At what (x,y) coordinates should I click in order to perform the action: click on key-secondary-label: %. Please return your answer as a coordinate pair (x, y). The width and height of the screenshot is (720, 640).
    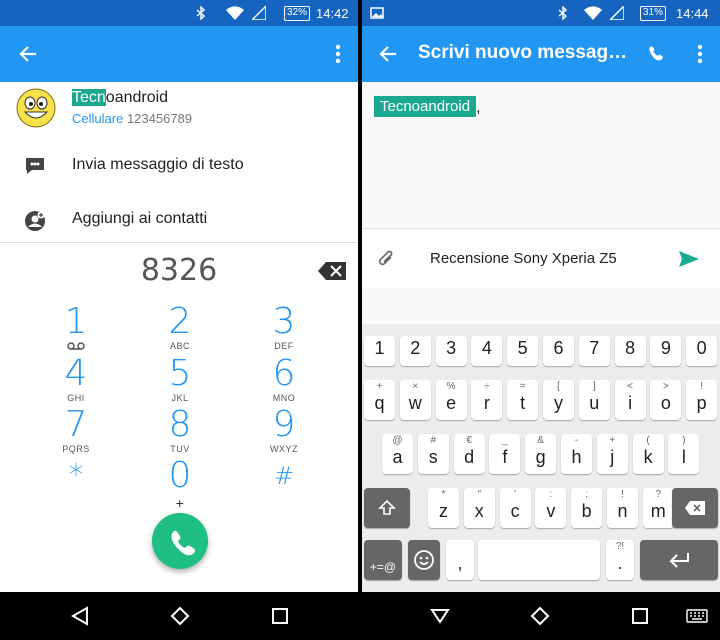
    Looking at the image, I should click on (451, 386).